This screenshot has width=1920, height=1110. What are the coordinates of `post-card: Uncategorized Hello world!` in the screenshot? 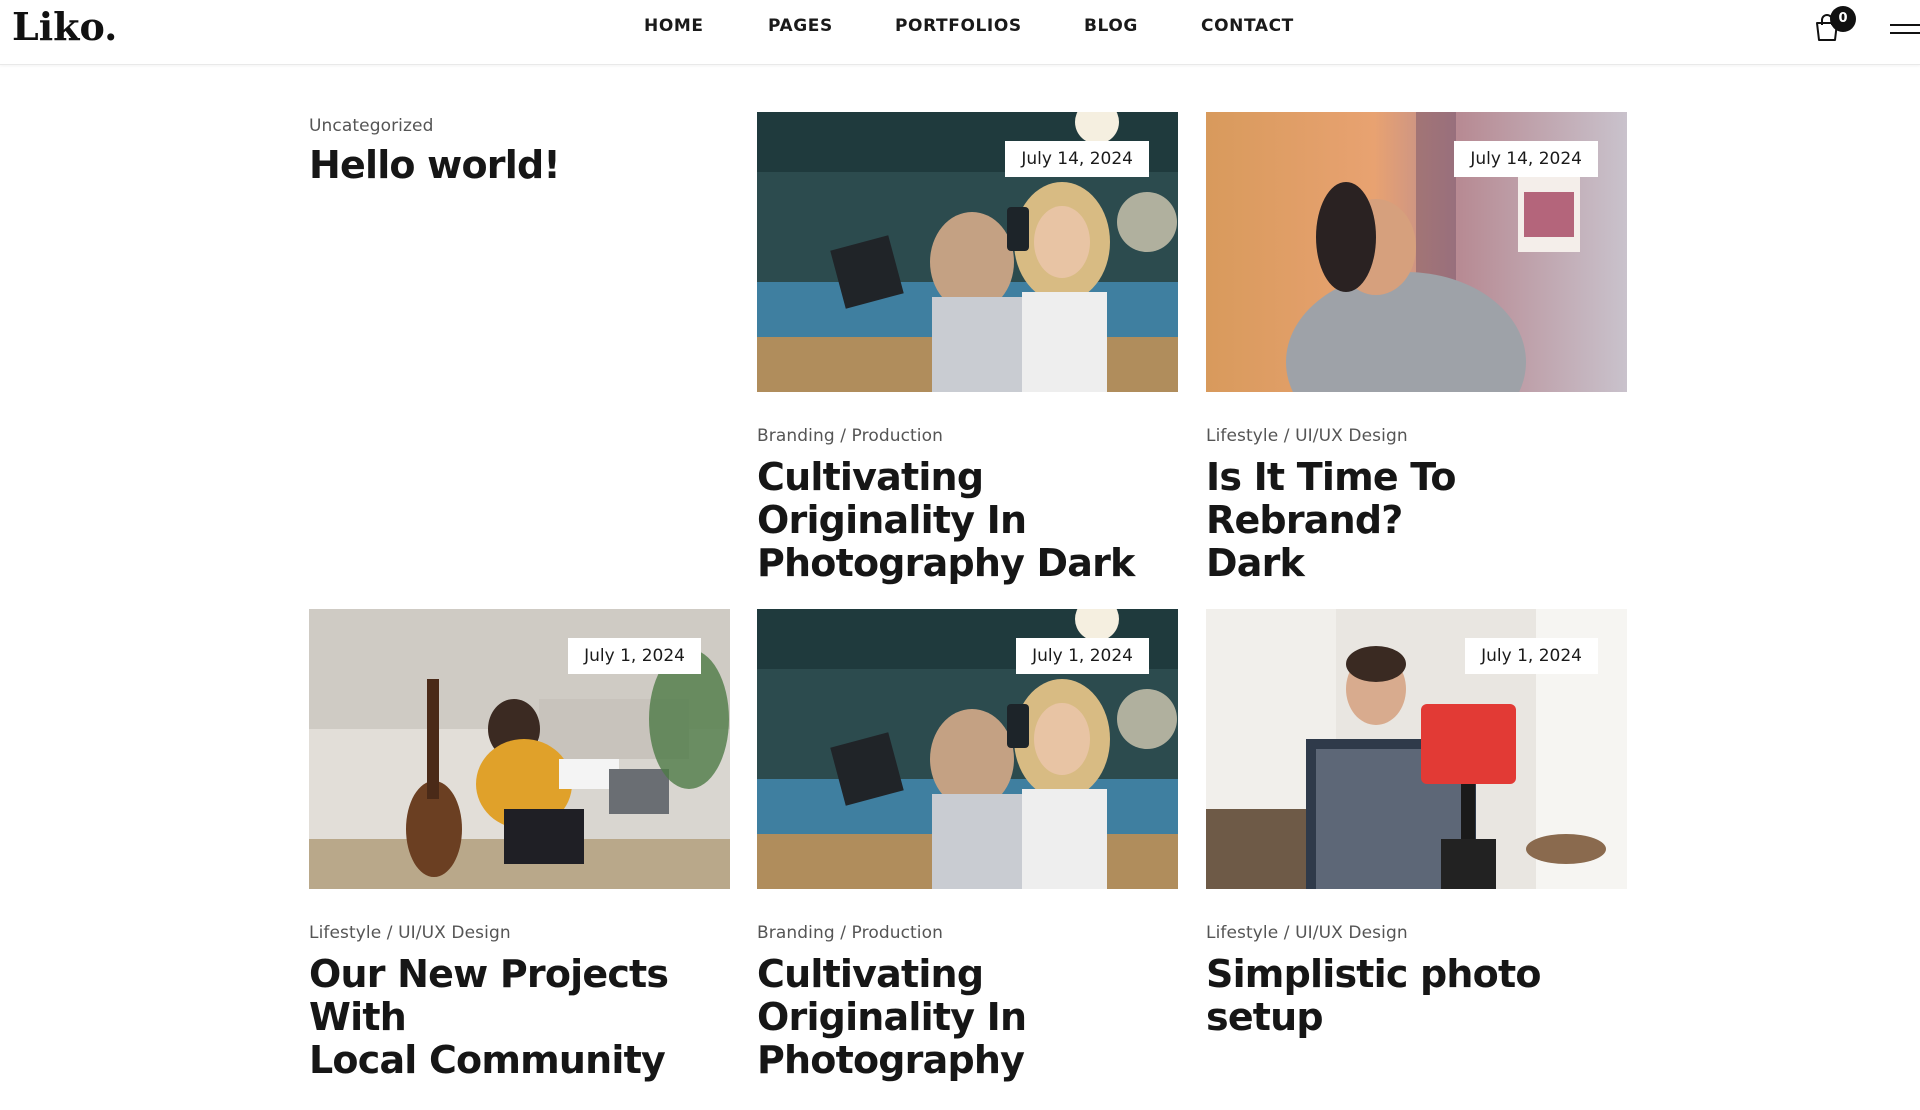 It's located at (519, 151).